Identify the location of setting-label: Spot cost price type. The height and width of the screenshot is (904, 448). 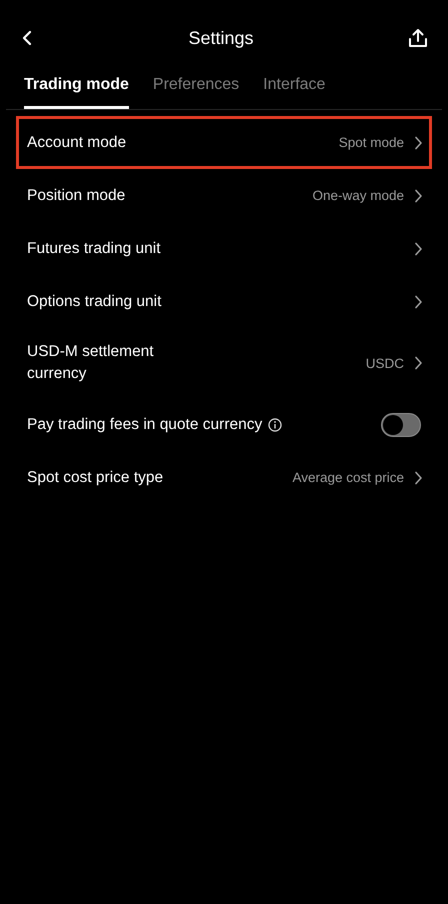
(95, 478).